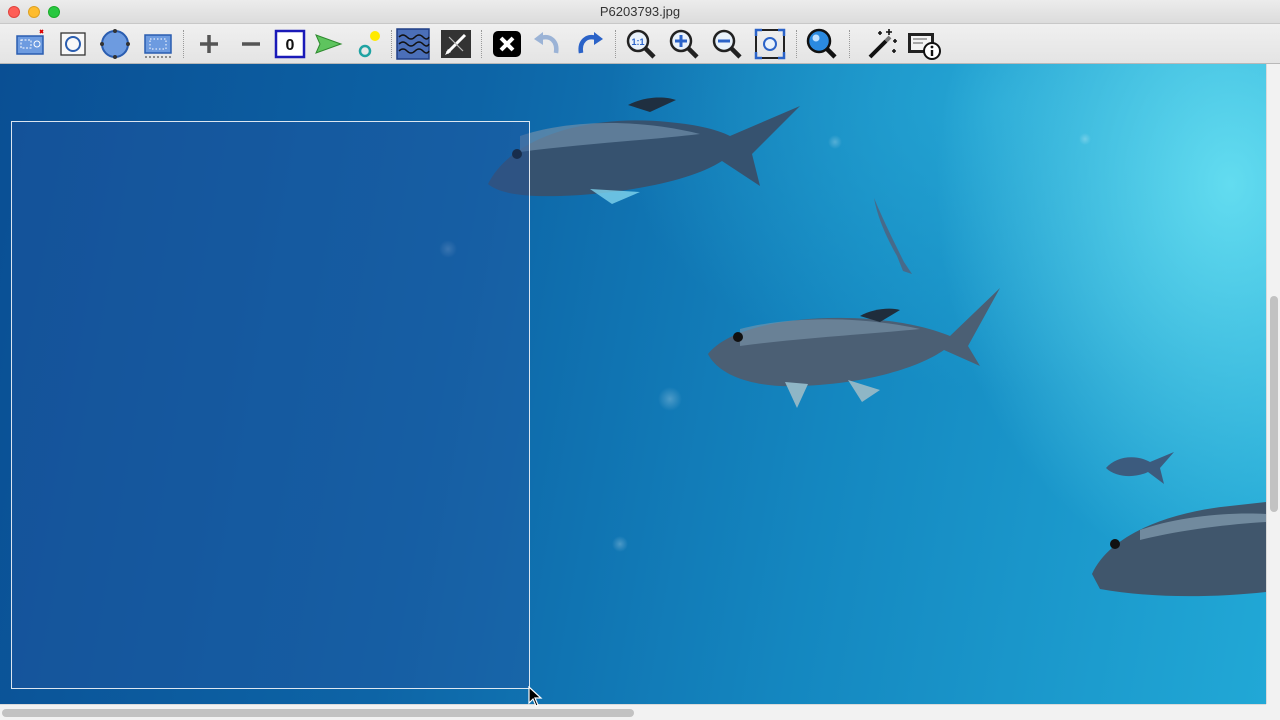 The height and width of the screenshot is (720, 1280). I want to click on fish-large-top, so click(644, 150).